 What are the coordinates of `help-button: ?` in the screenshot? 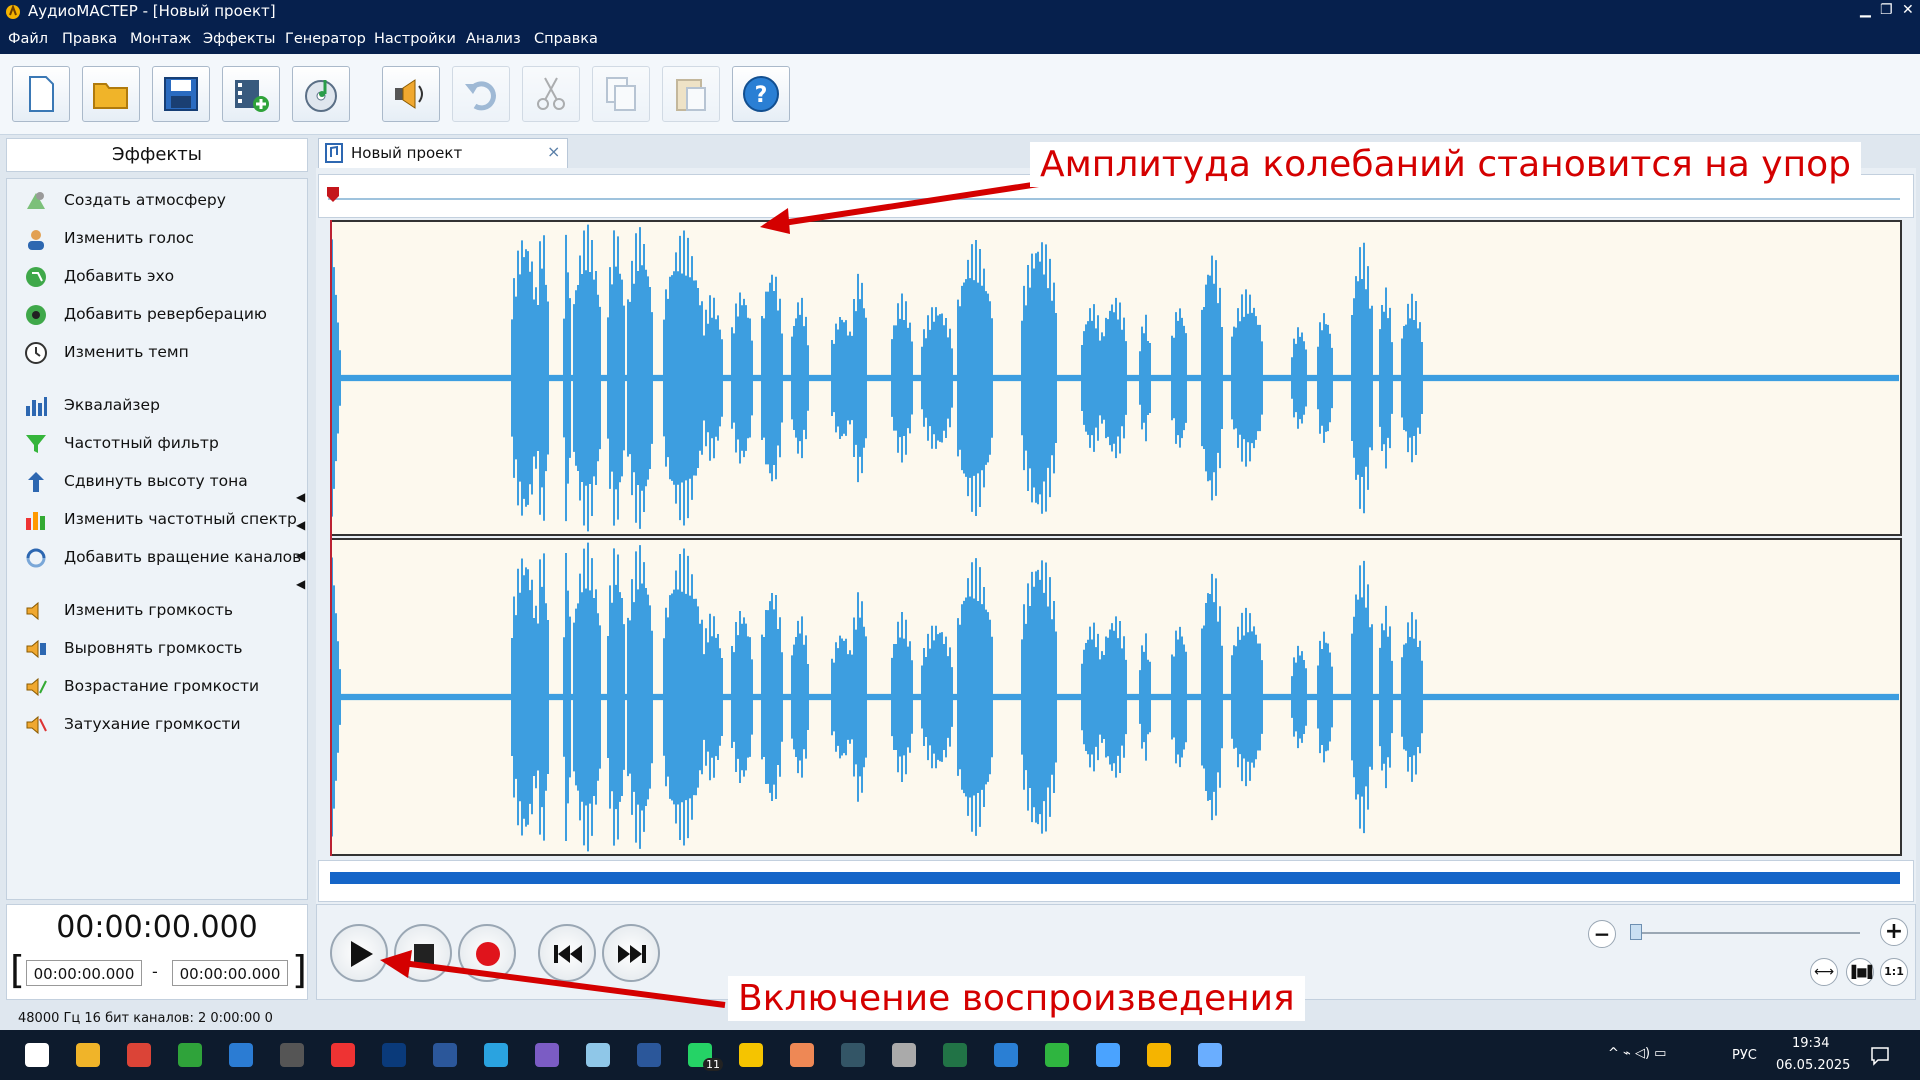 It's located at (761, 94).